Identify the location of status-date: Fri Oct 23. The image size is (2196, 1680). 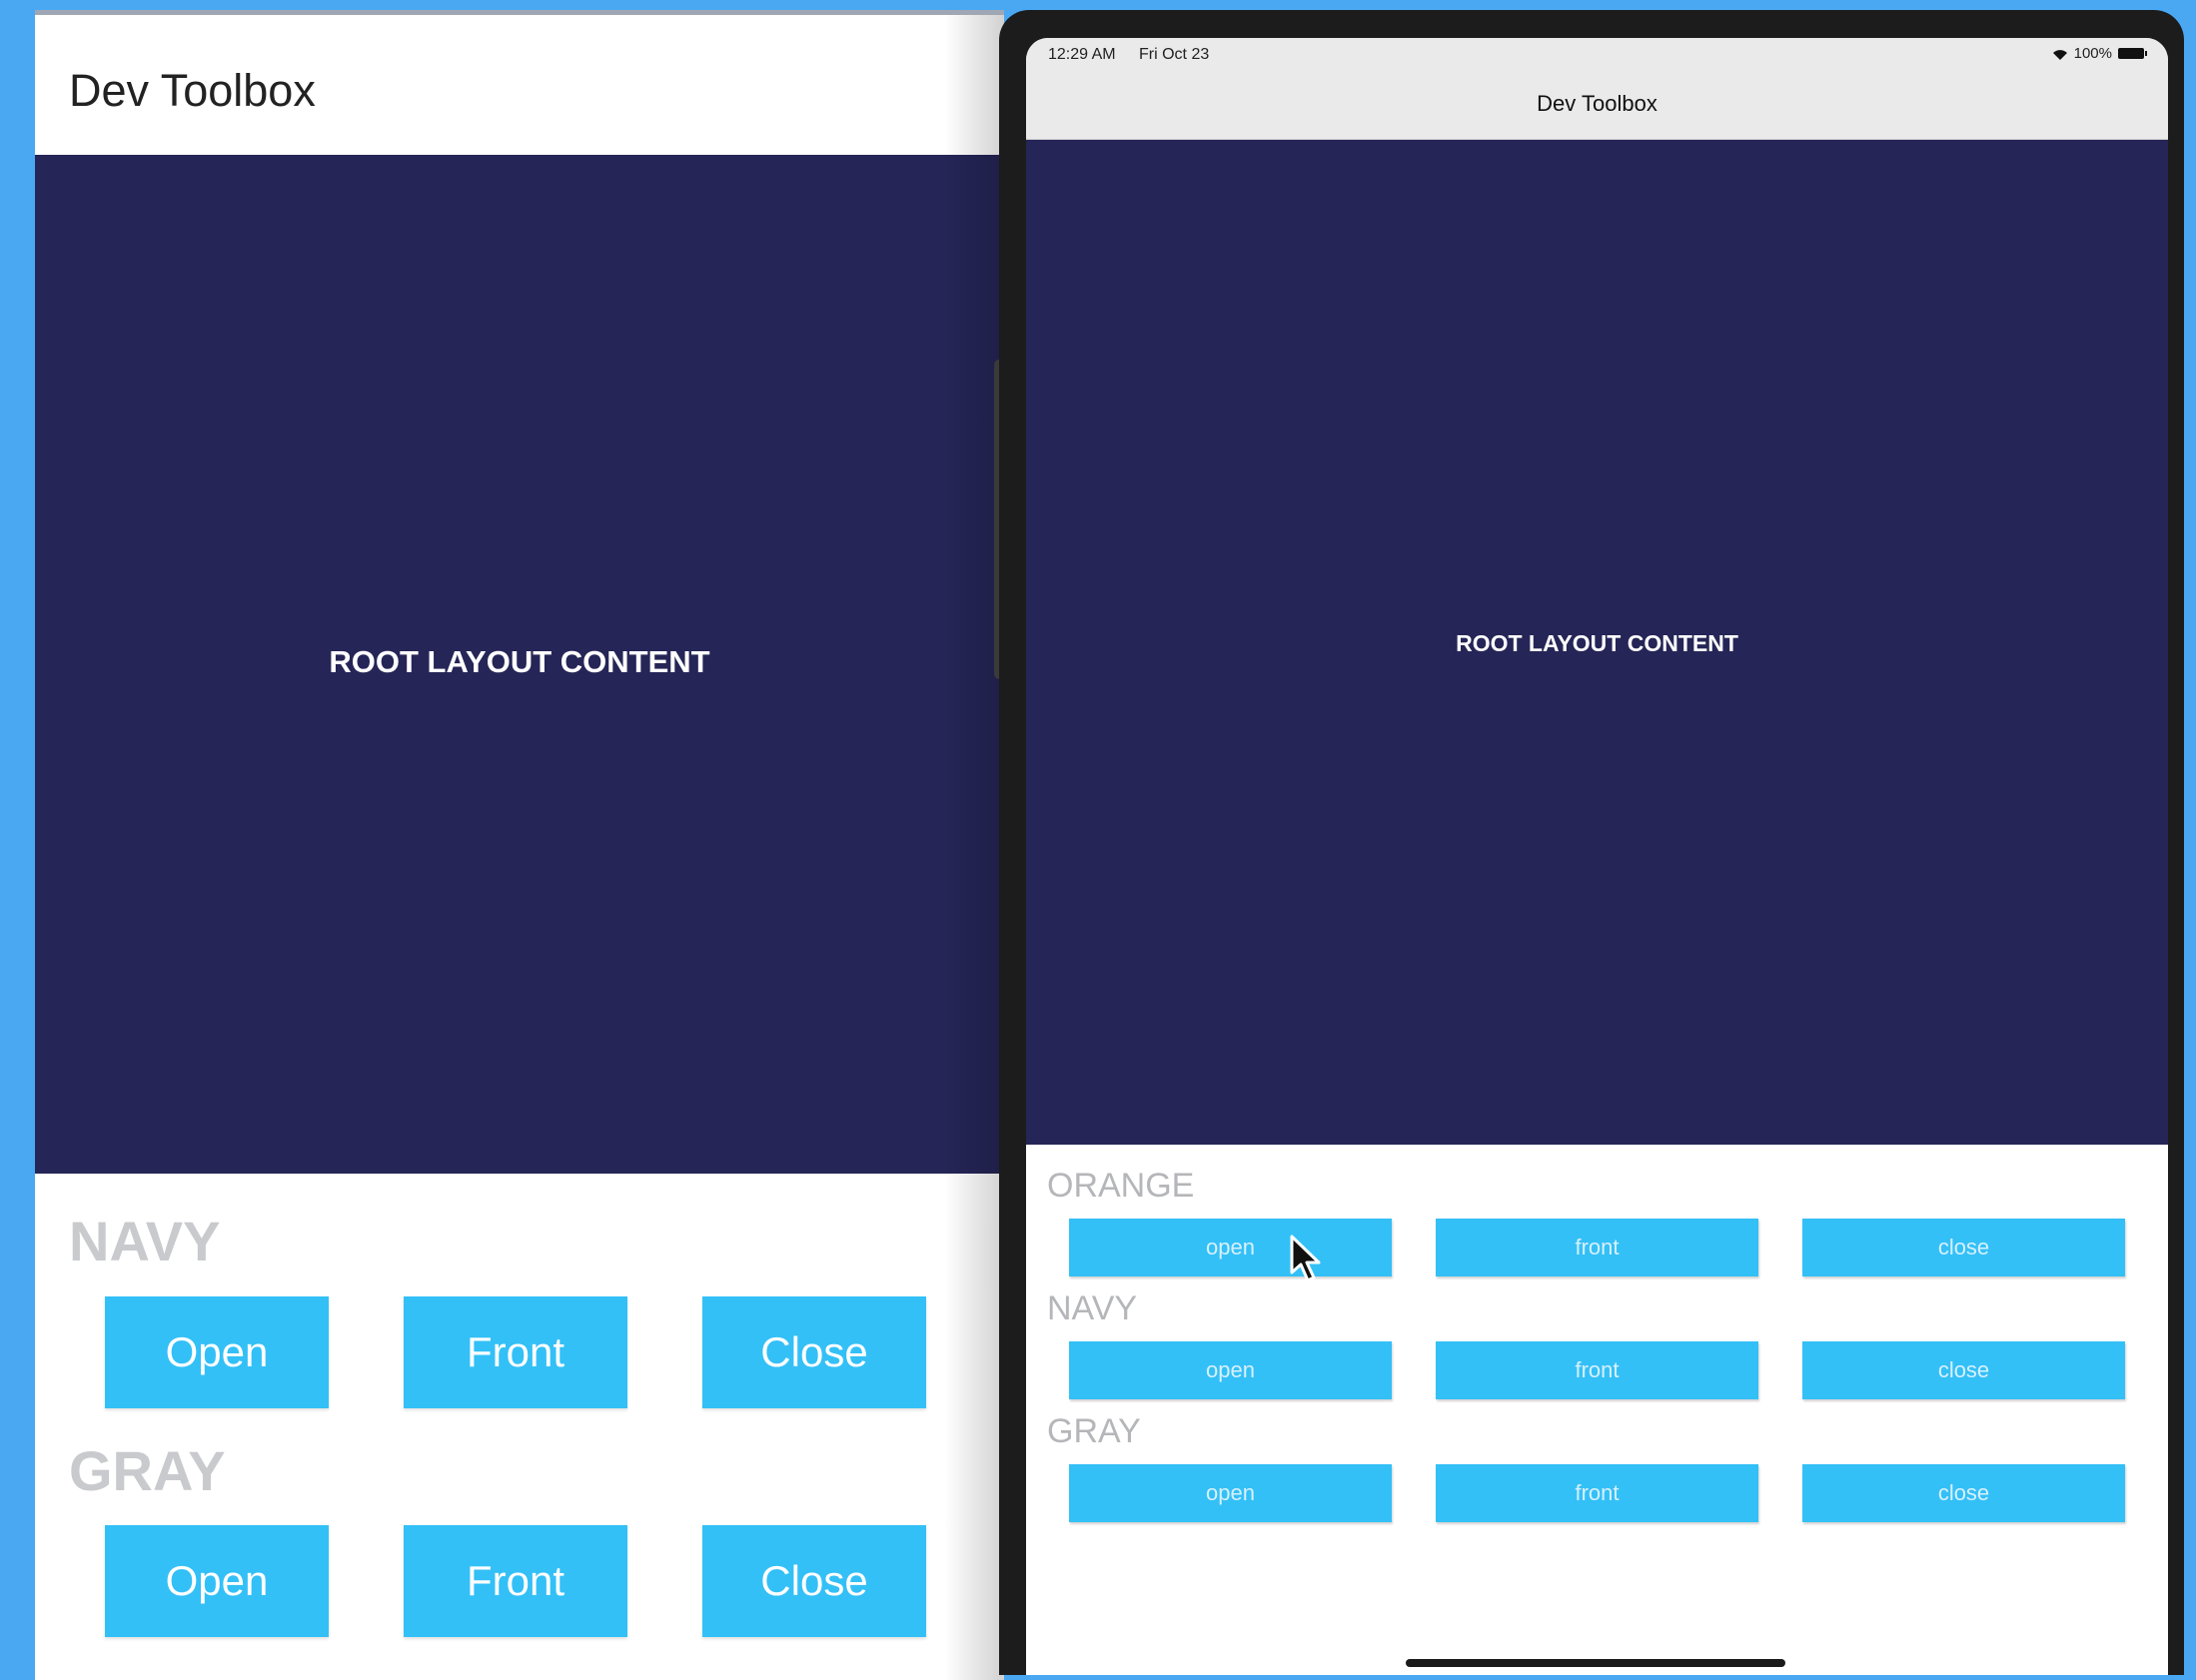
(1174, 54).